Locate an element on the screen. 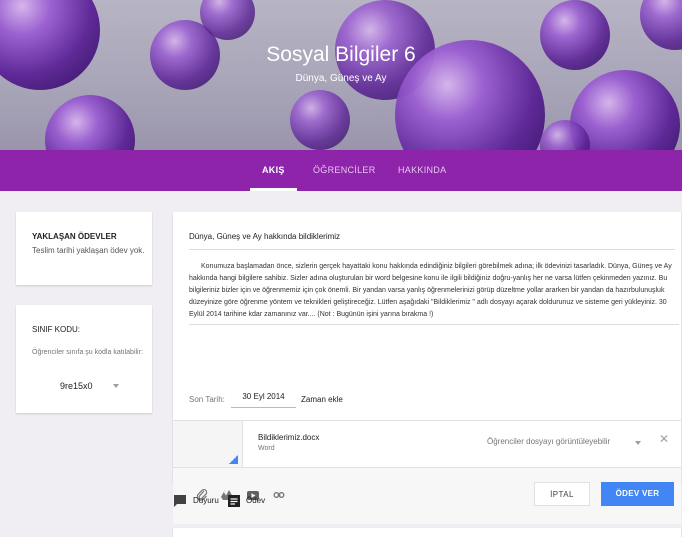 This screenshot has height=537, width=682. tab-about: HAKKINDA is located at coordinates (422, 170).